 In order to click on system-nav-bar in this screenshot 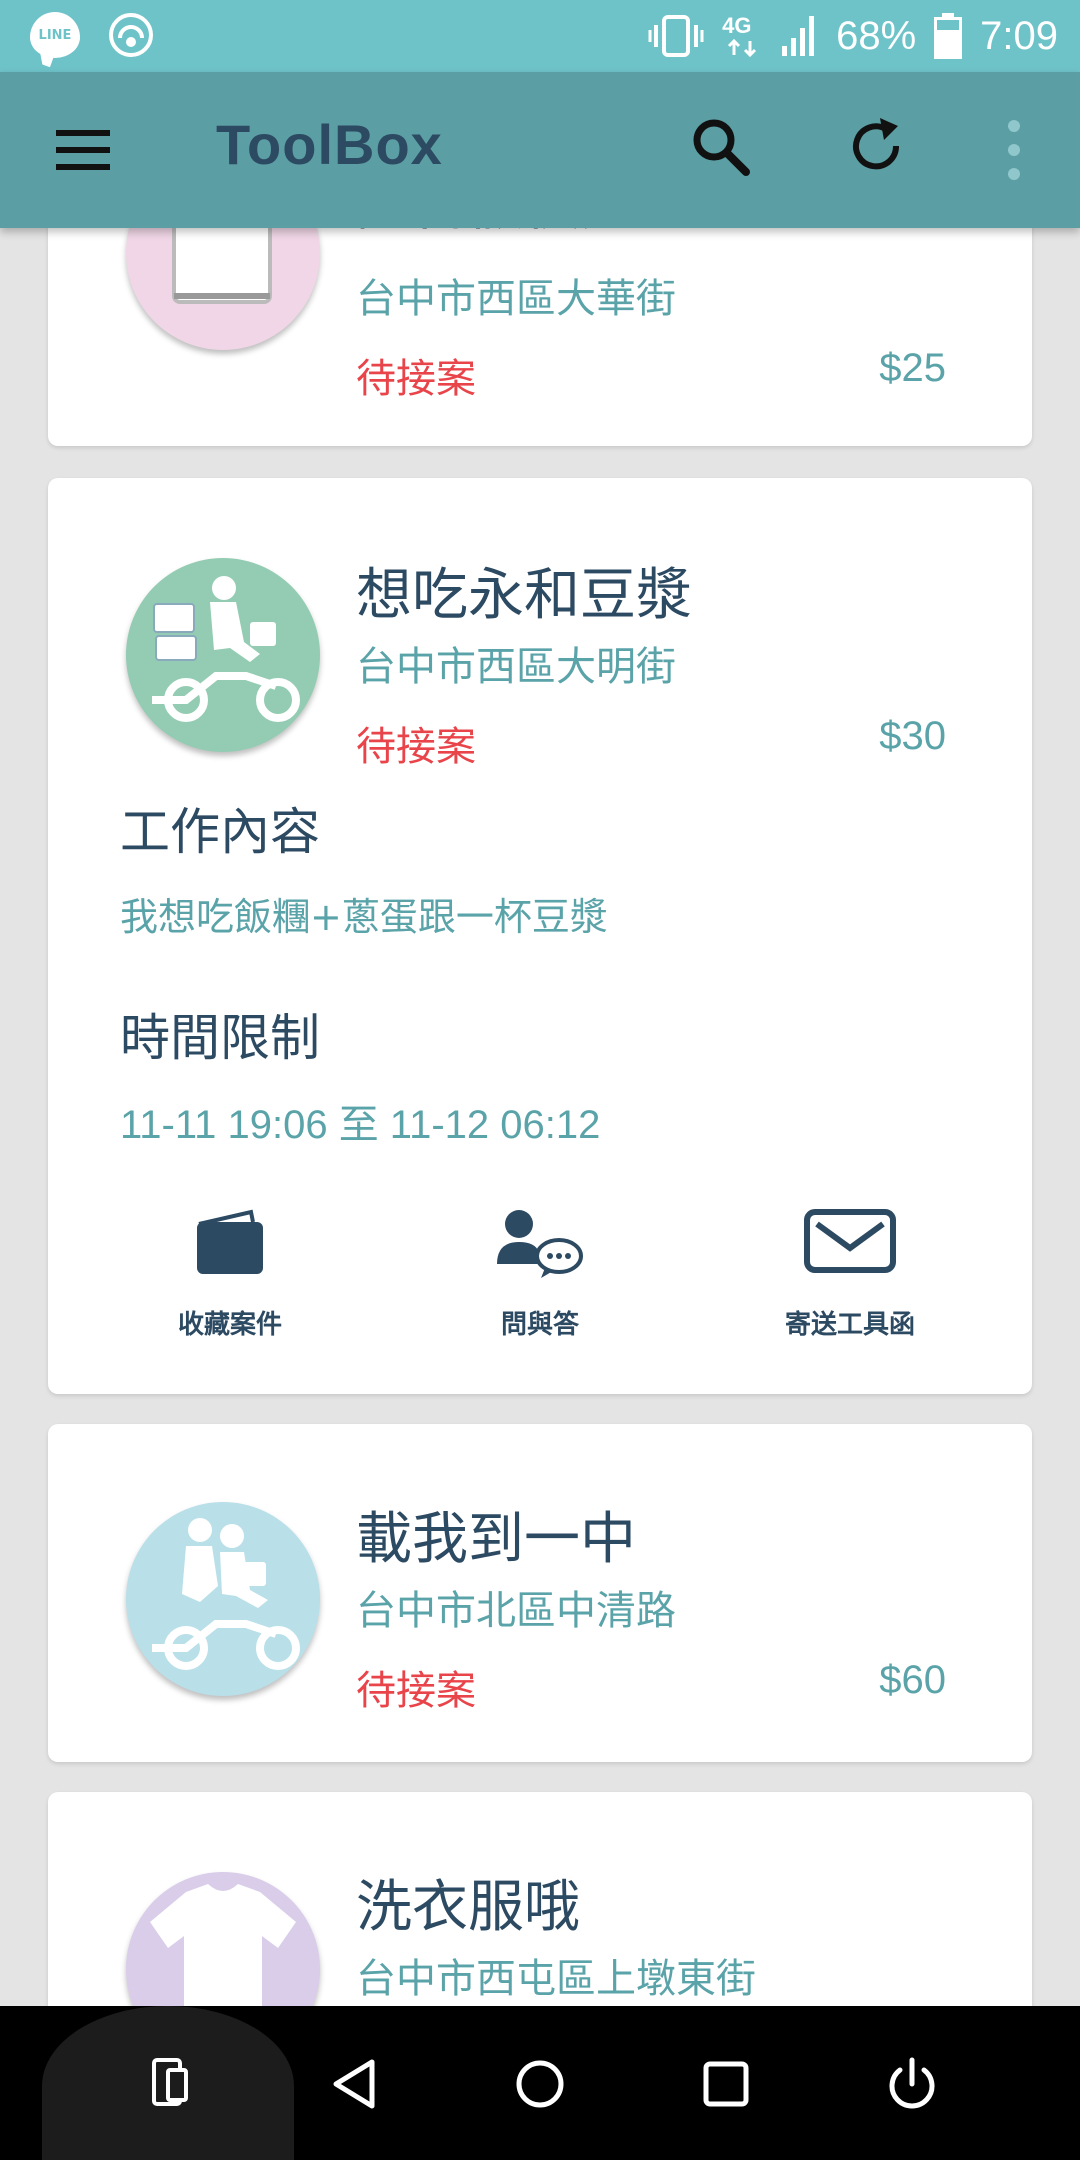, I will do `click(540, 2083)`.